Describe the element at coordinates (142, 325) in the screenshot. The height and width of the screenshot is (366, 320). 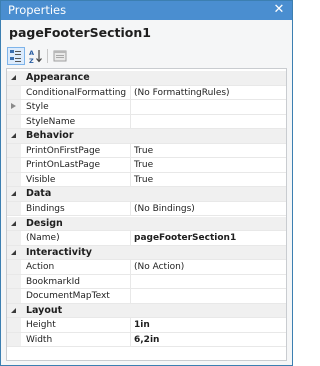
I see `property-value: 1in` at that location.